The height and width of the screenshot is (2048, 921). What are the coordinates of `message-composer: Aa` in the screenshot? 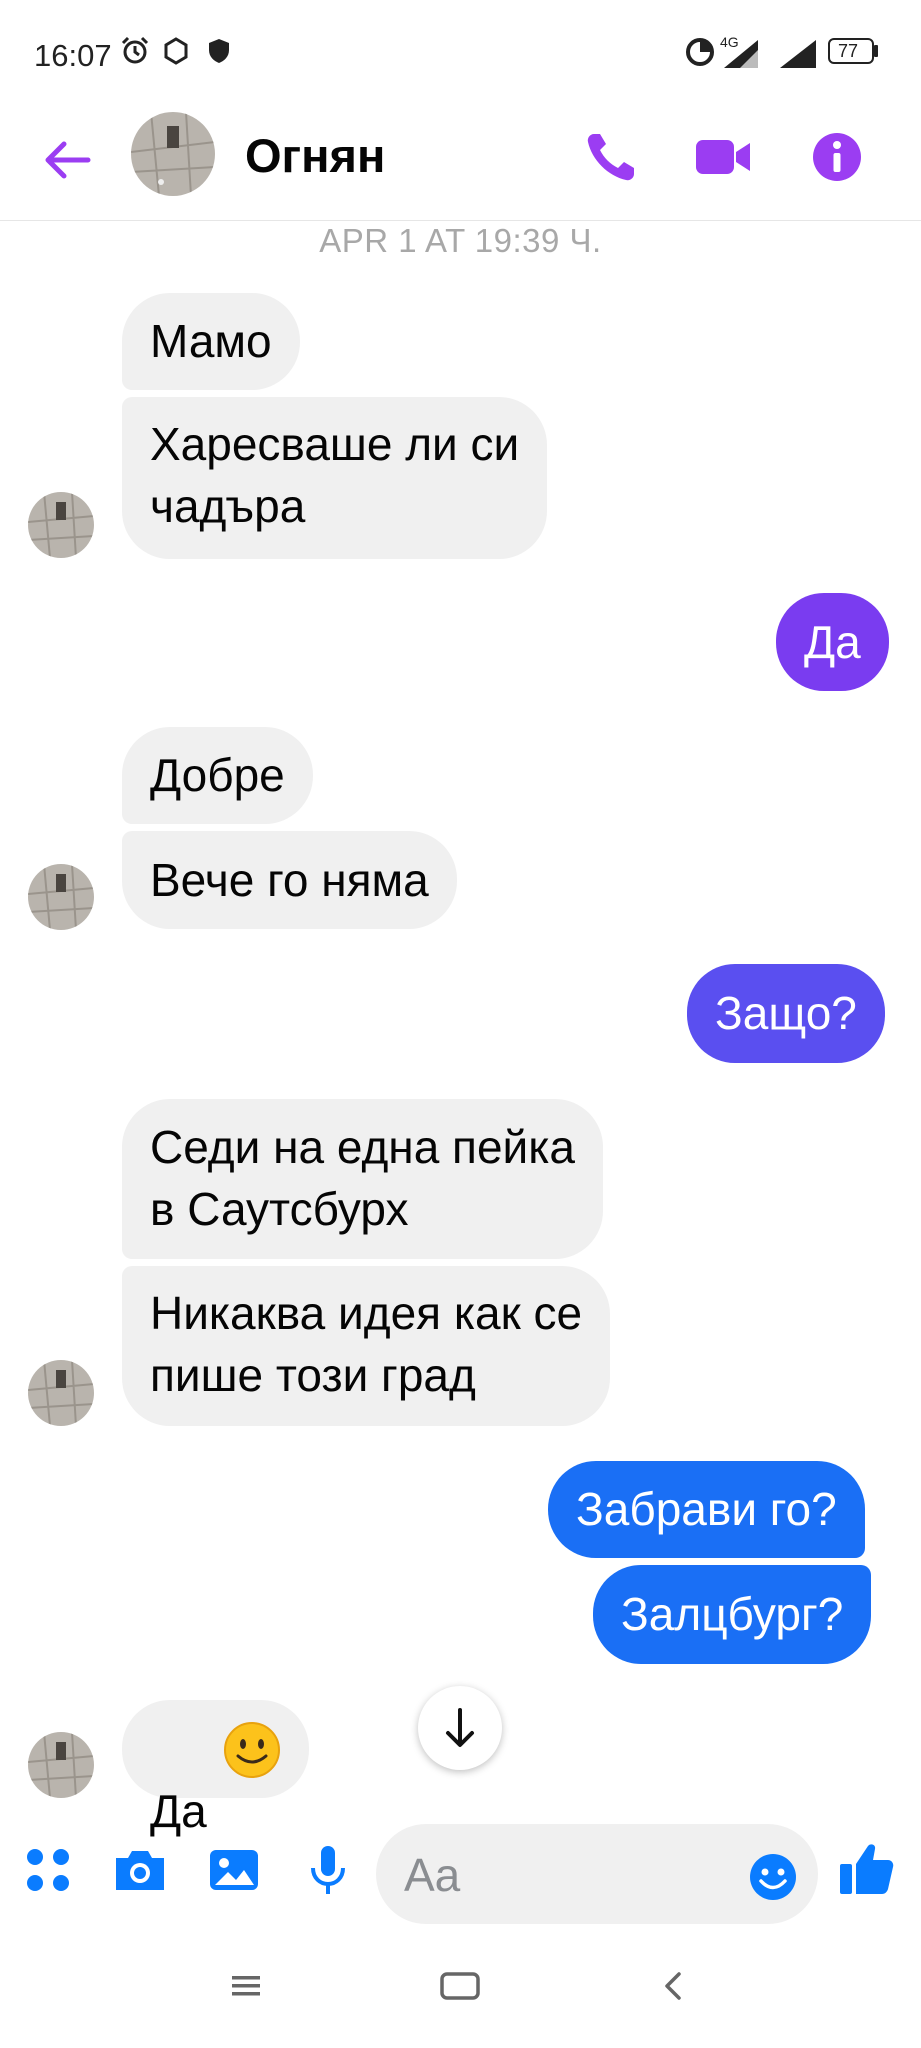 It's located at (460, 1875).